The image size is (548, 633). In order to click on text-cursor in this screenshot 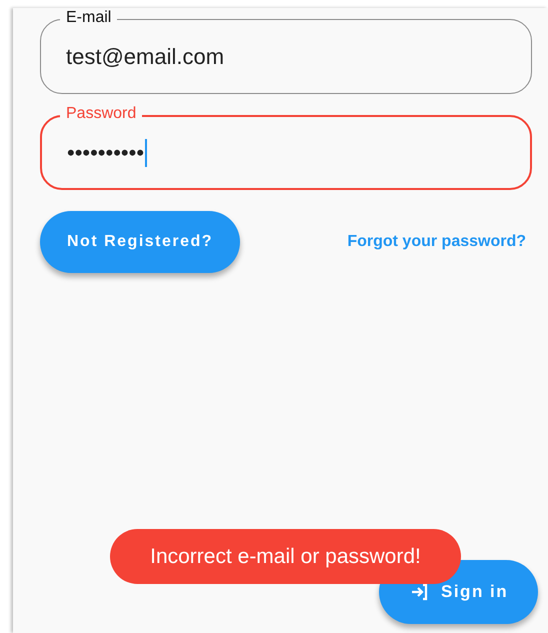, I will do `click(146, 152)`.